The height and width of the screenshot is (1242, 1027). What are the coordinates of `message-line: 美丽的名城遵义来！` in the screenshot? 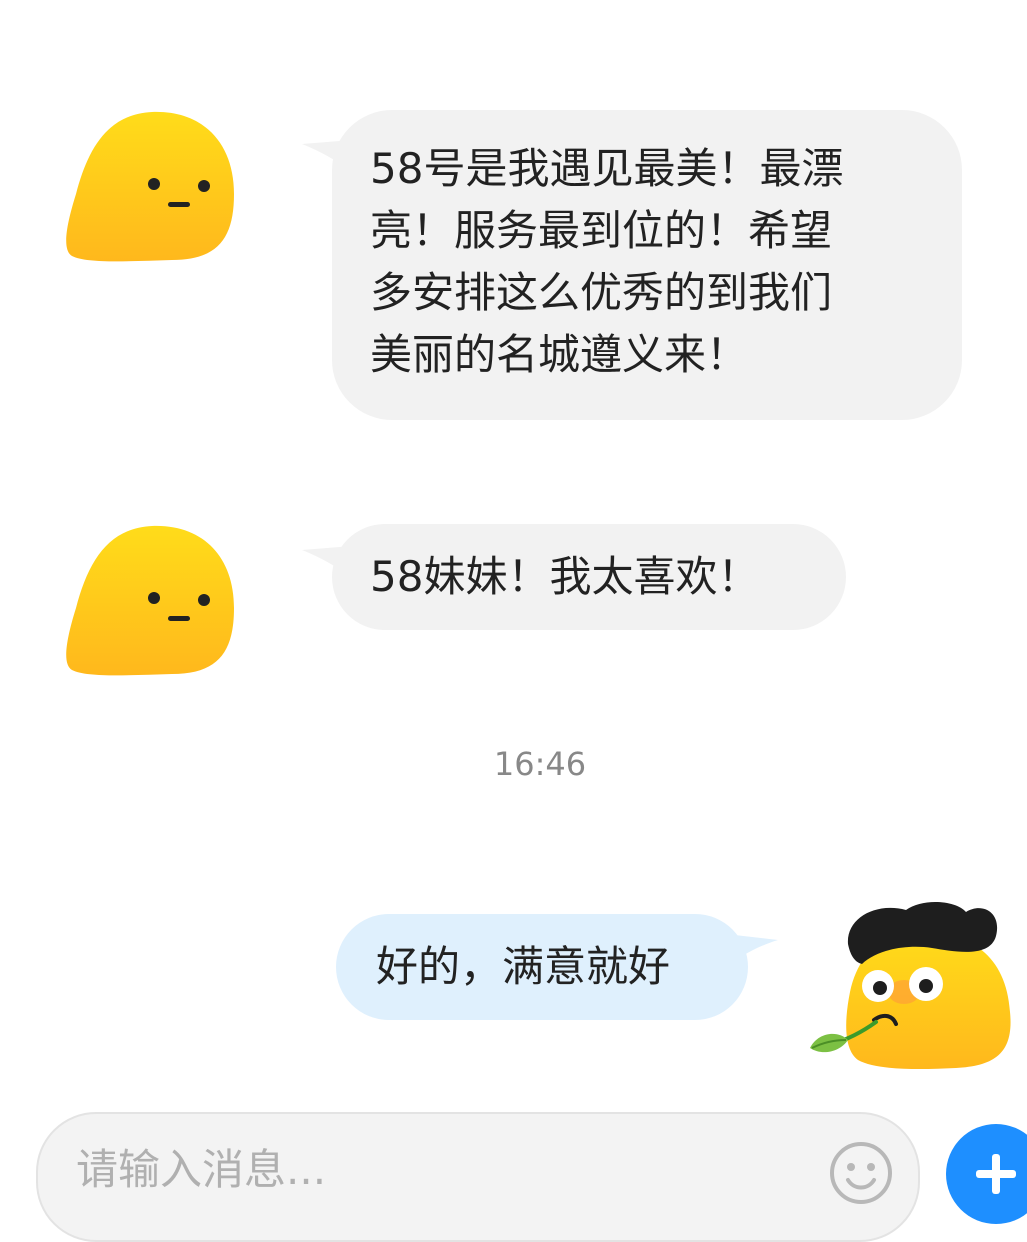 It's located at (559, 354).